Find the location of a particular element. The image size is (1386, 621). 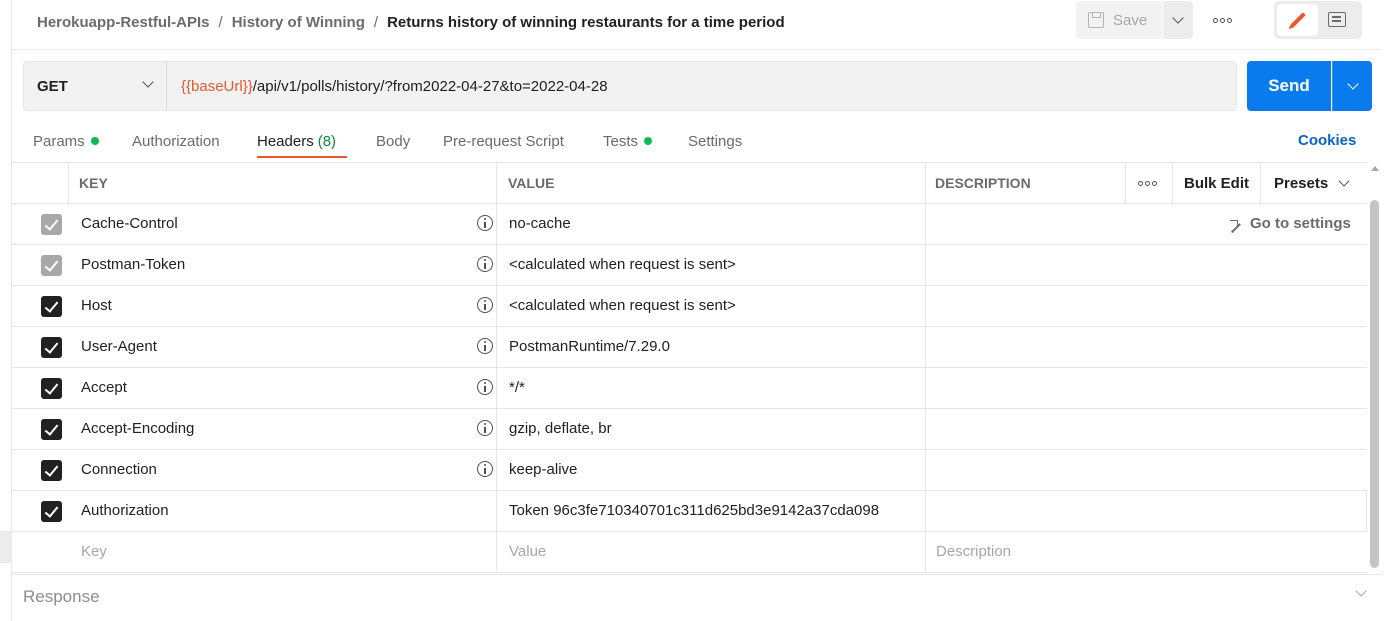

presets-dropdown: Presets is located at coordinates (1312, 183).